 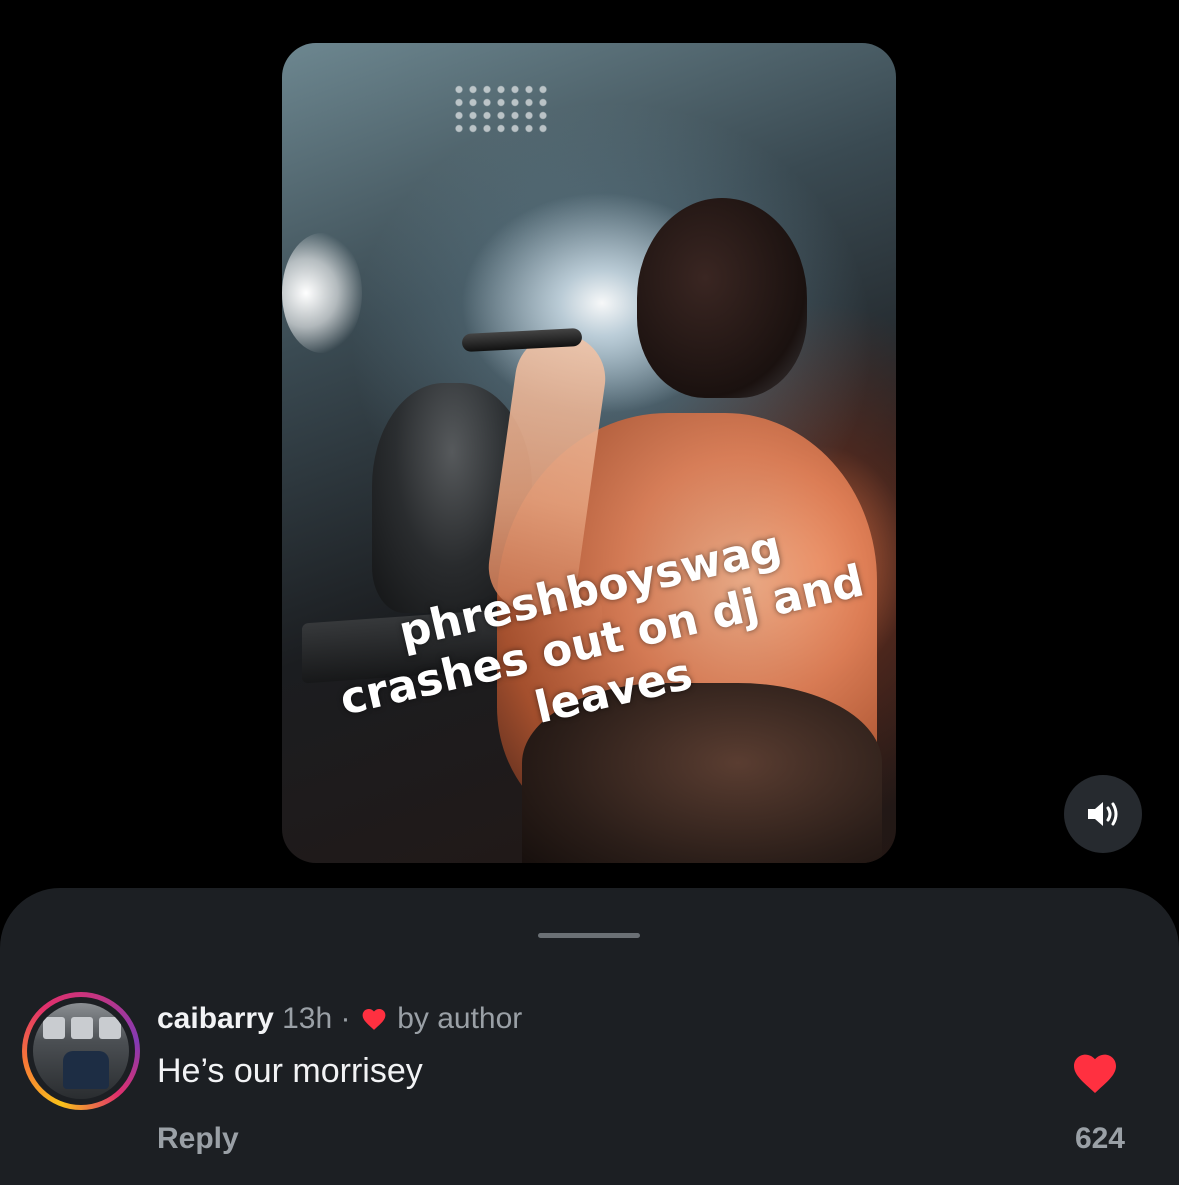 What do you see at coordinates (502, 108) in the screenshot?
I see `stage-lights` at bounding box center [502, 108].